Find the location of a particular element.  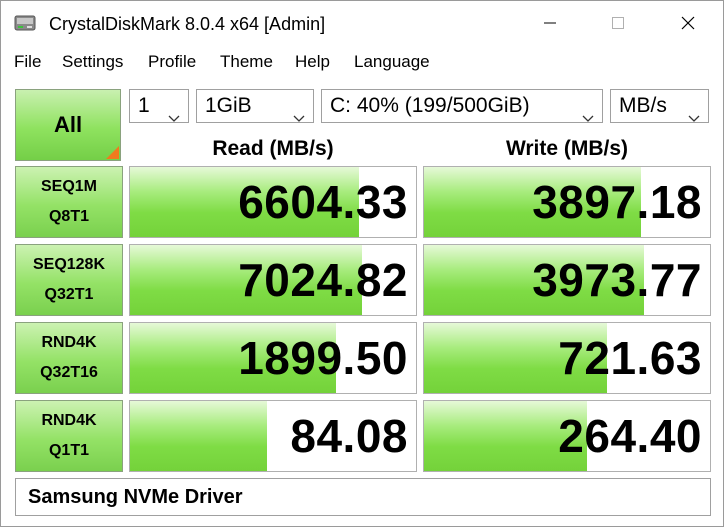

title-bar: CrystalDiskMark 8.0.4 x64 [Admin] is located at coordinates (362, 23).